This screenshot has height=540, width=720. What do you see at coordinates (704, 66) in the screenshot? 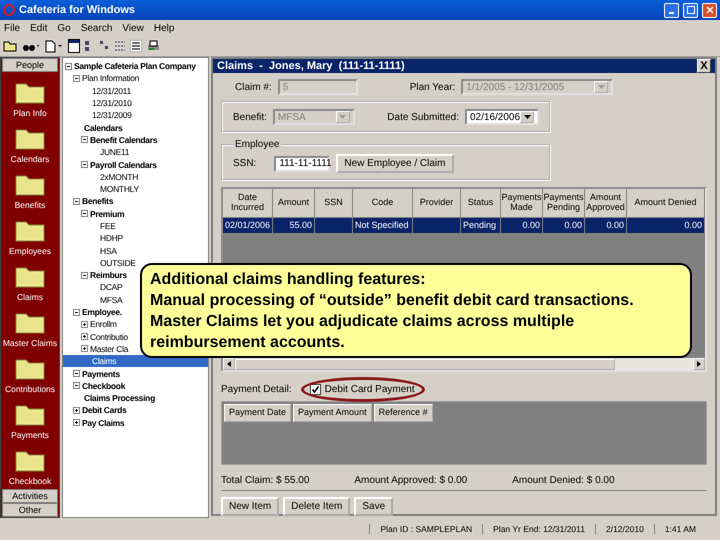
I see `close-button: X` at bounding box center [704, 66].